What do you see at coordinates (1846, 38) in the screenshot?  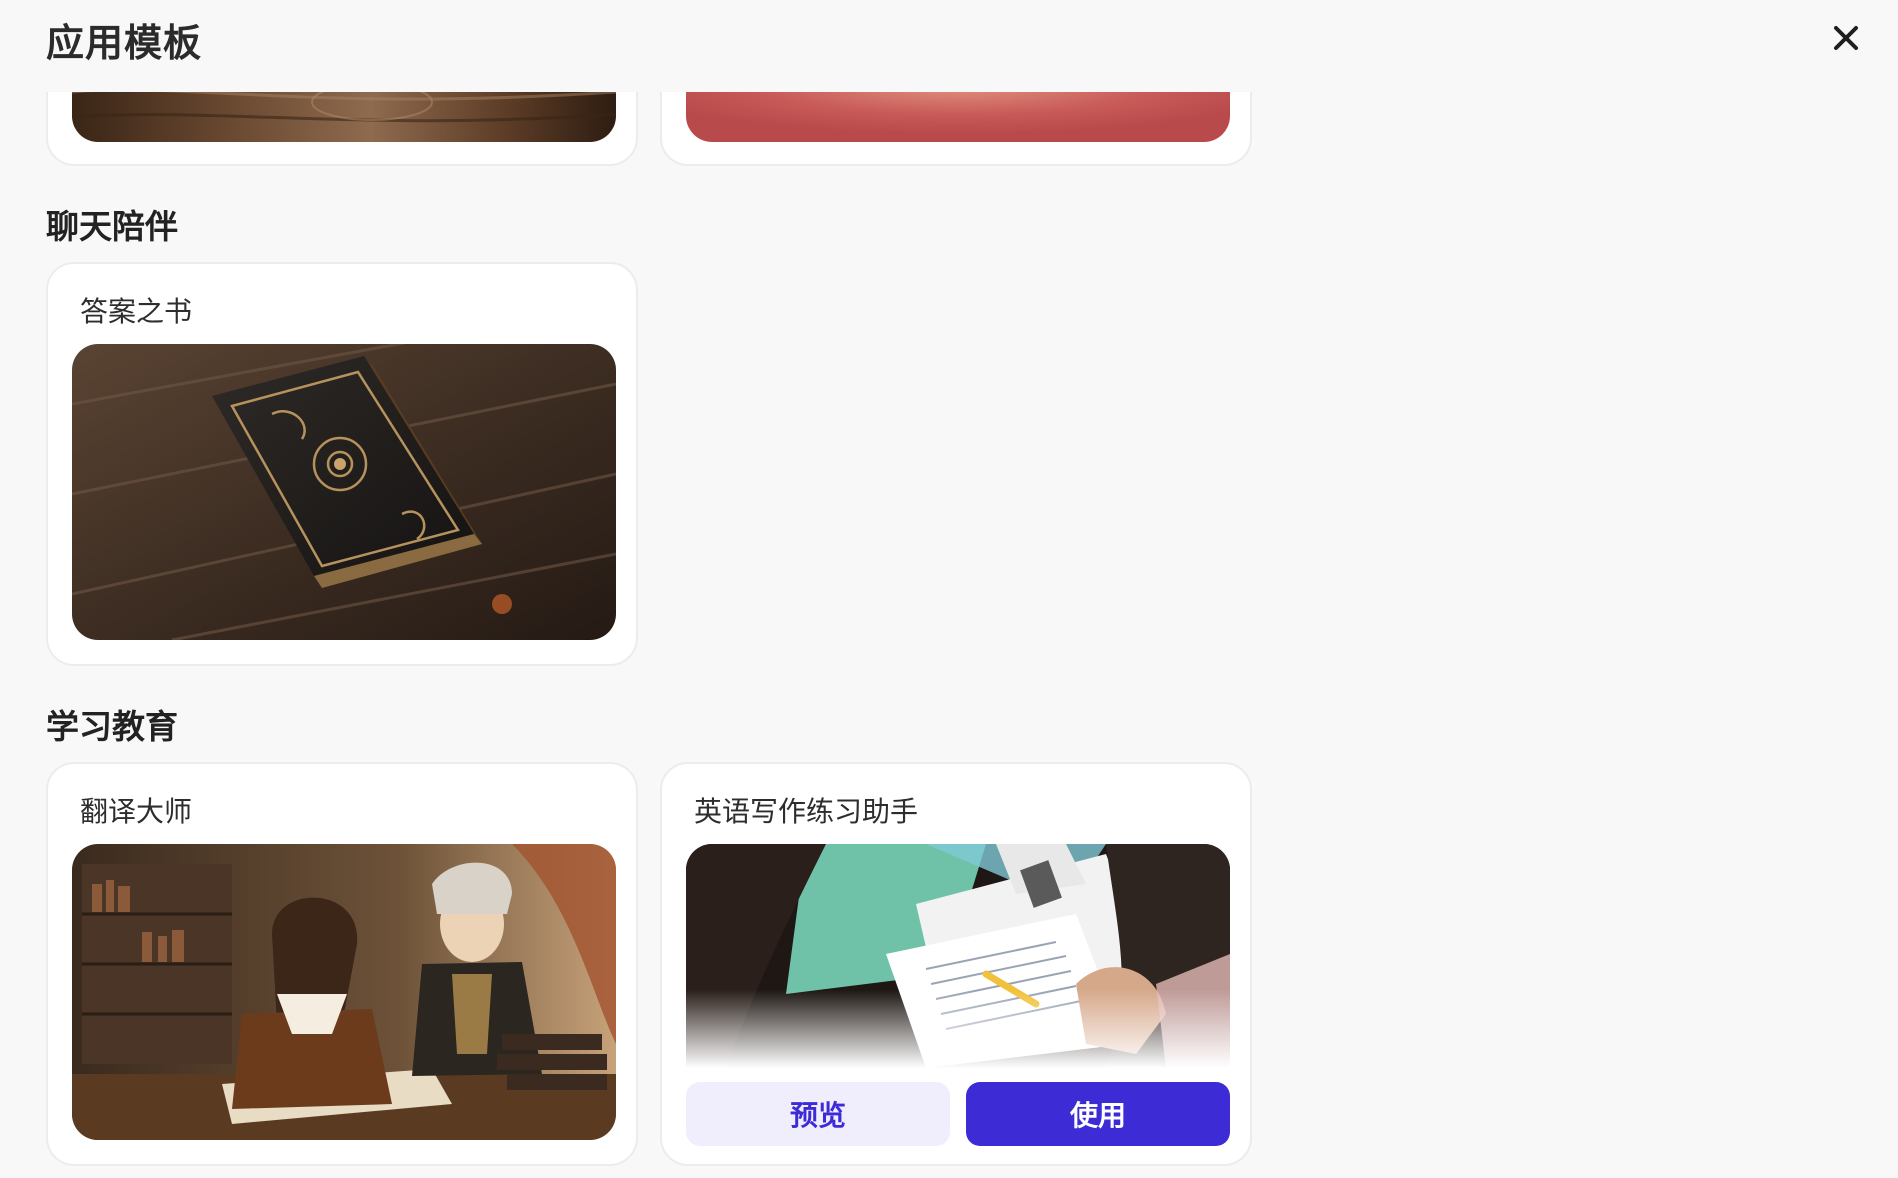 I see `close-icon` at bounding box center [1846, 38].